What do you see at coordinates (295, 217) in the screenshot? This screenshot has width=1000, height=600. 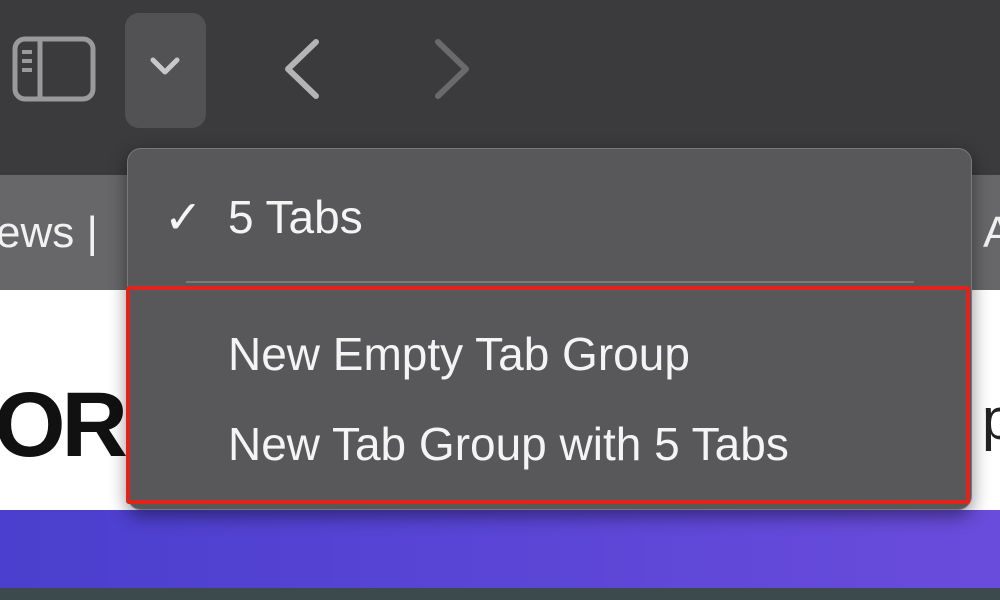 I see `menu-item-current-group: 5 Tabs` at bounding box center [295, 217].